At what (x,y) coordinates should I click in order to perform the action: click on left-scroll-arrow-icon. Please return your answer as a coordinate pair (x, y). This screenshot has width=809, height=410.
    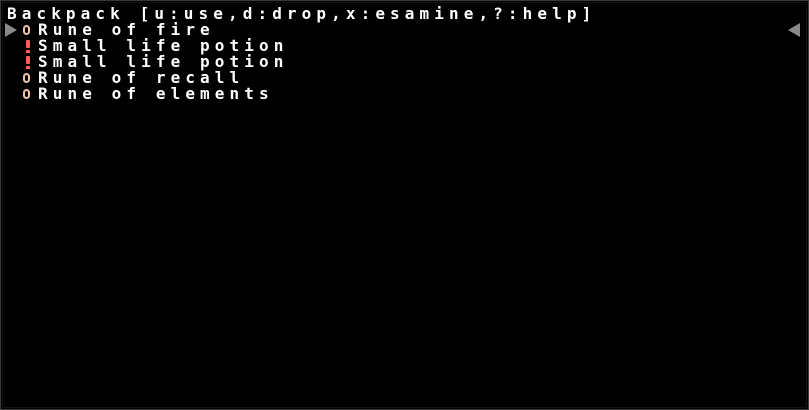
    Looking at the image, I should click on (11, 30).